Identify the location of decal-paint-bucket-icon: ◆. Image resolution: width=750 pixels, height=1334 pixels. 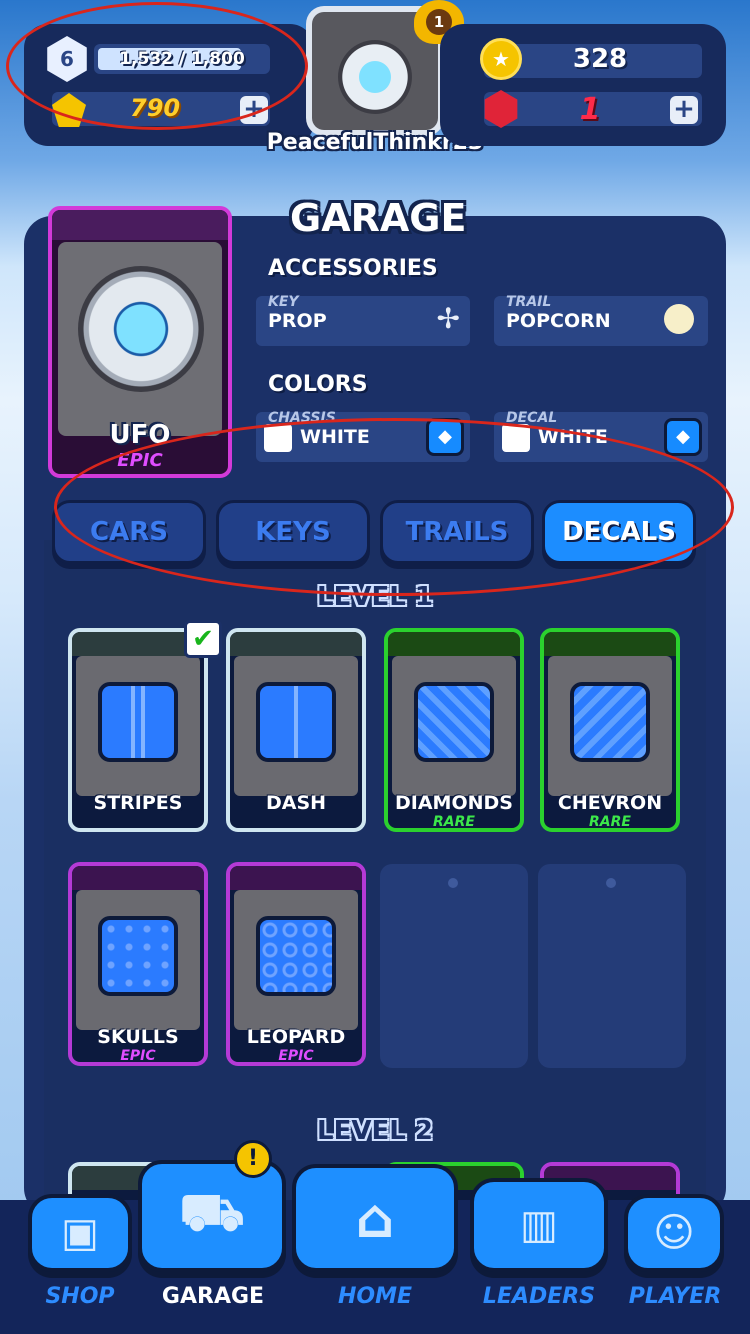
(683, 437).